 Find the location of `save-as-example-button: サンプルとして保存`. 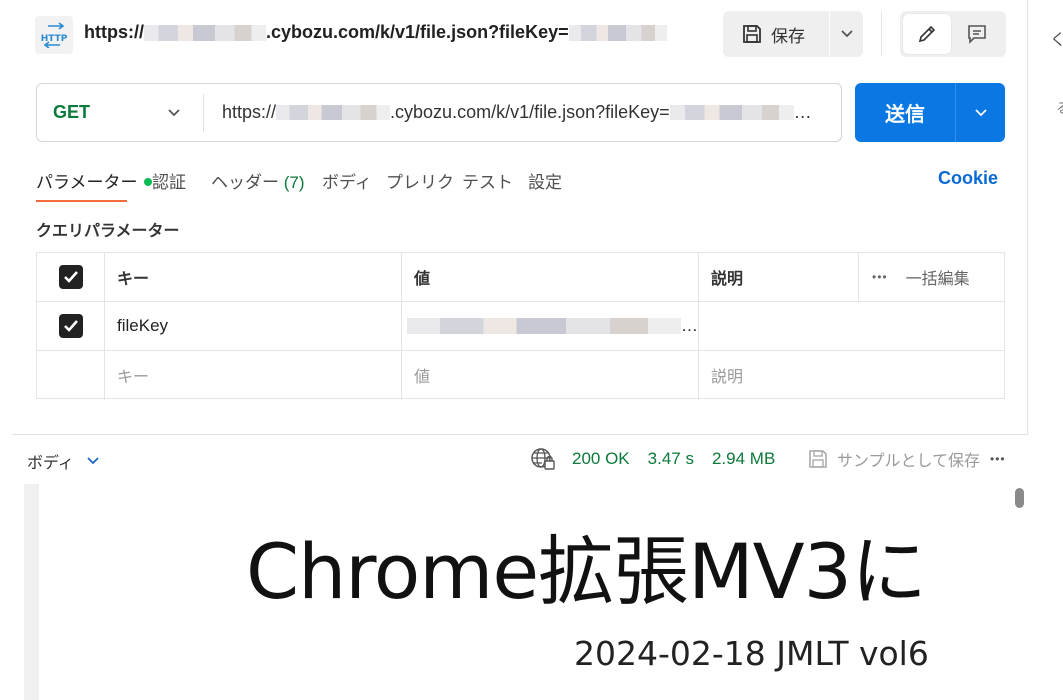

save-as-example-button: サンプルとして保存 is located at coordinates (893, 459).